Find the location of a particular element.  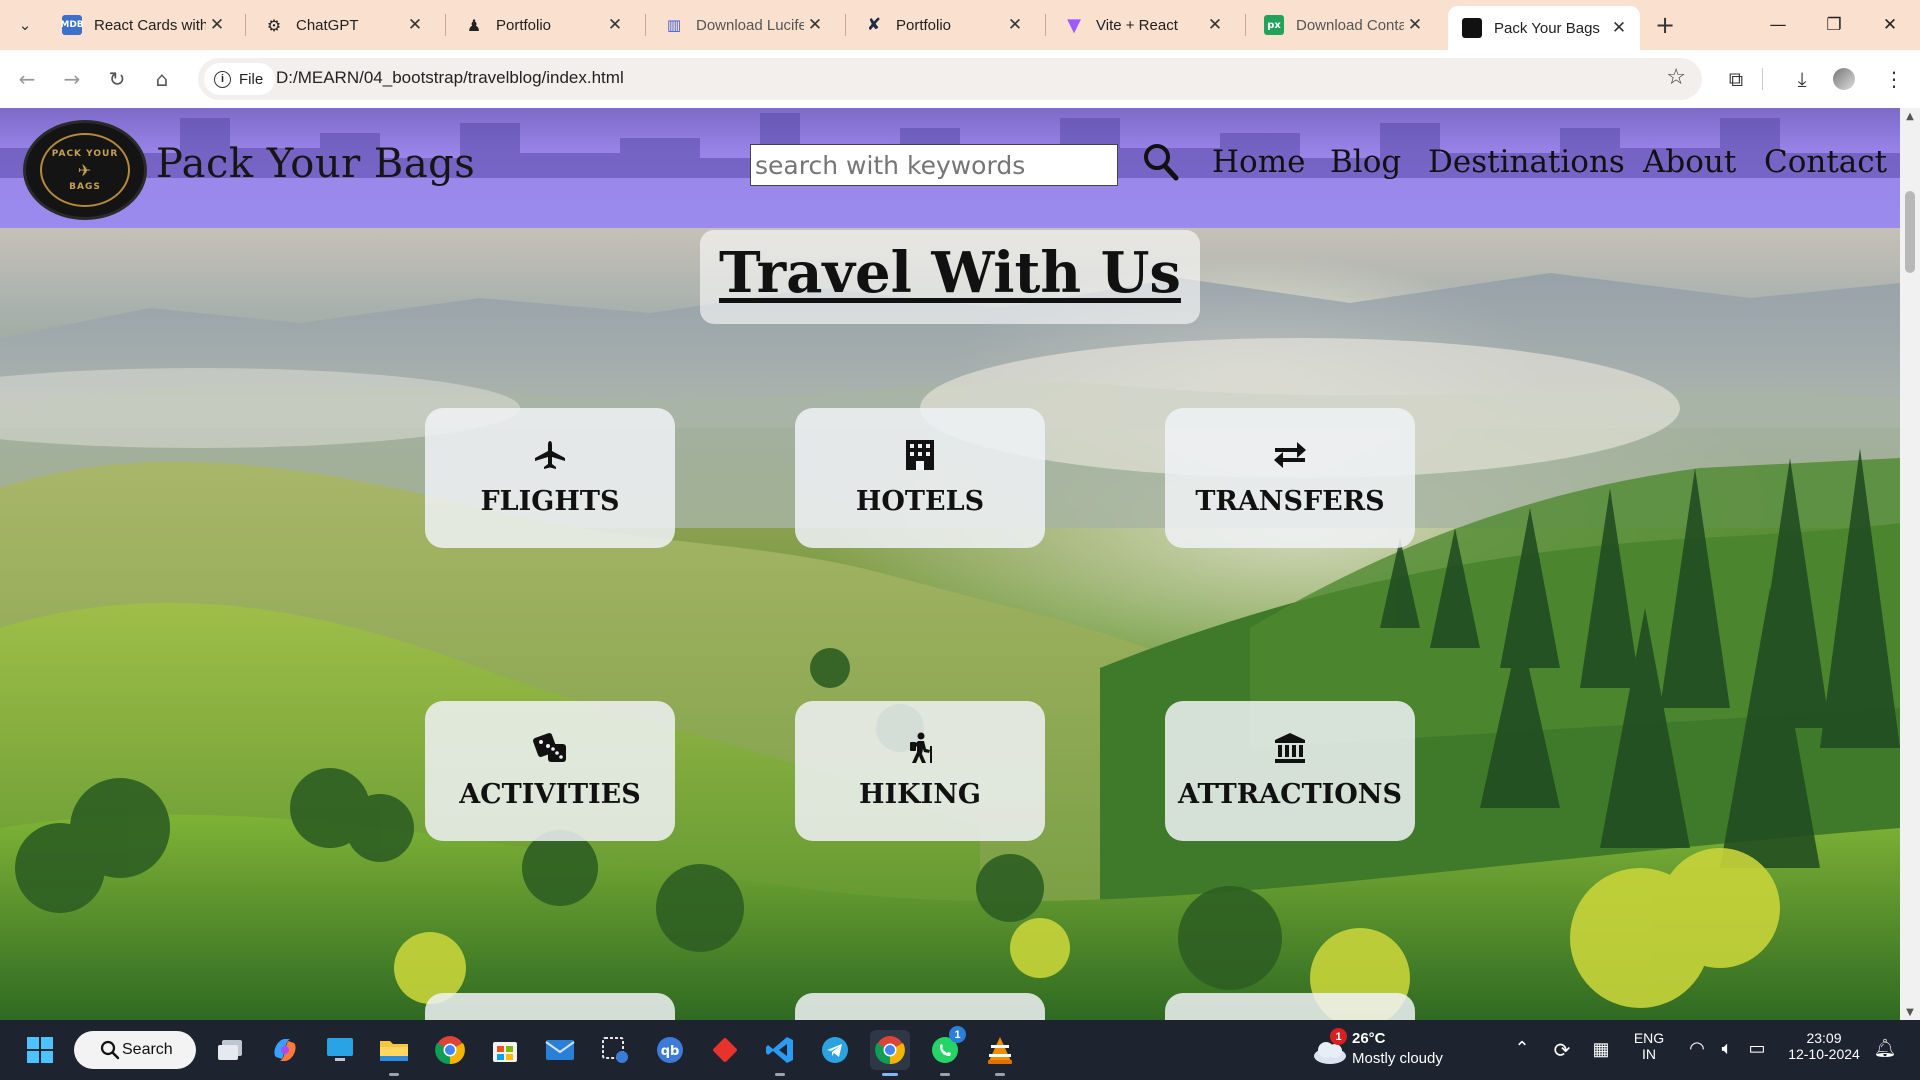

chrome-icon is located at coordinates (450, 1050).